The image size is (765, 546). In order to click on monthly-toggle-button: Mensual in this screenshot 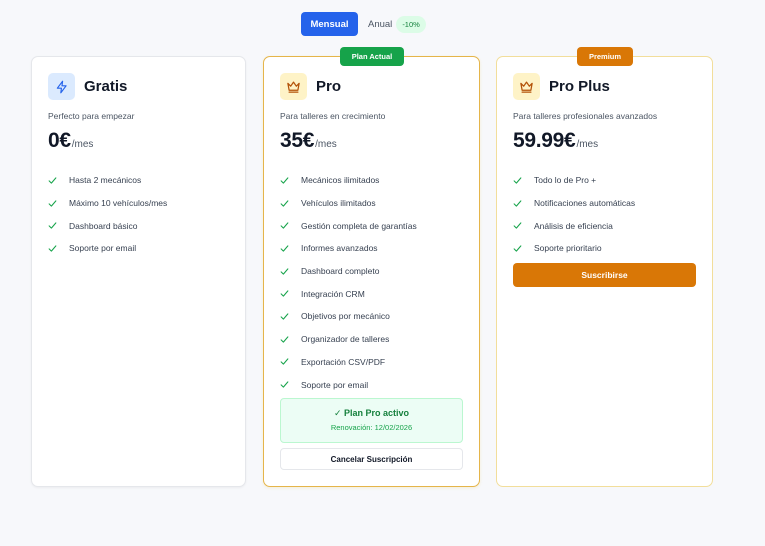, I will do `click(329, 24)`.